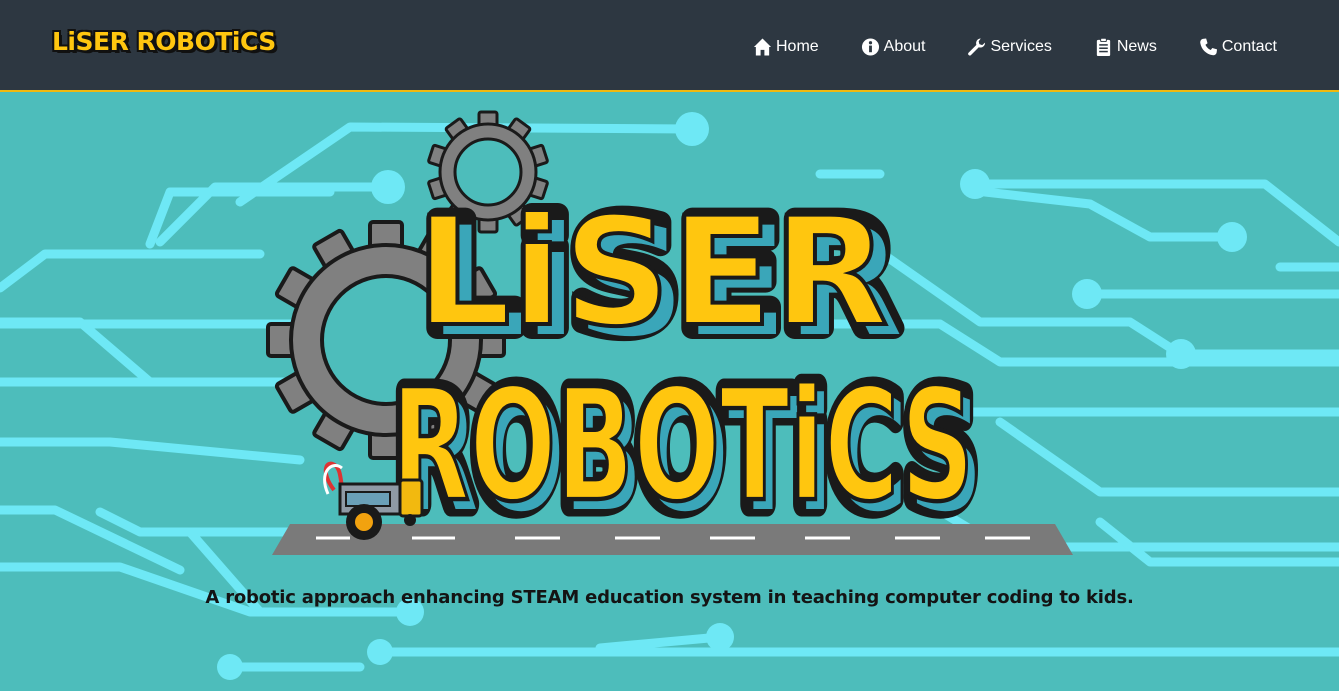 The width and height of the screenshot is (1339, 691). Describe the element at coordinates (870, 47) in the screenshot. I see `info-icon` at that location.